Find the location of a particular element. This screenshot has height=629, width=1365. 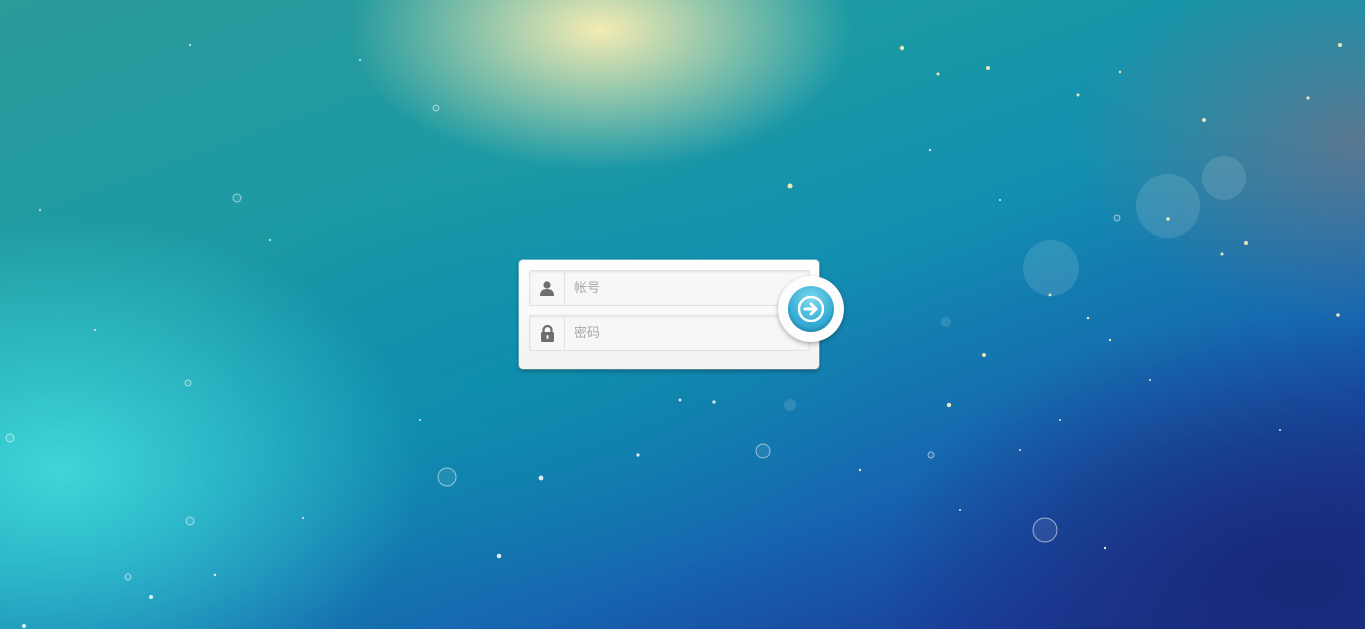

arrow-right-icon is located at coordinates (811, 309).